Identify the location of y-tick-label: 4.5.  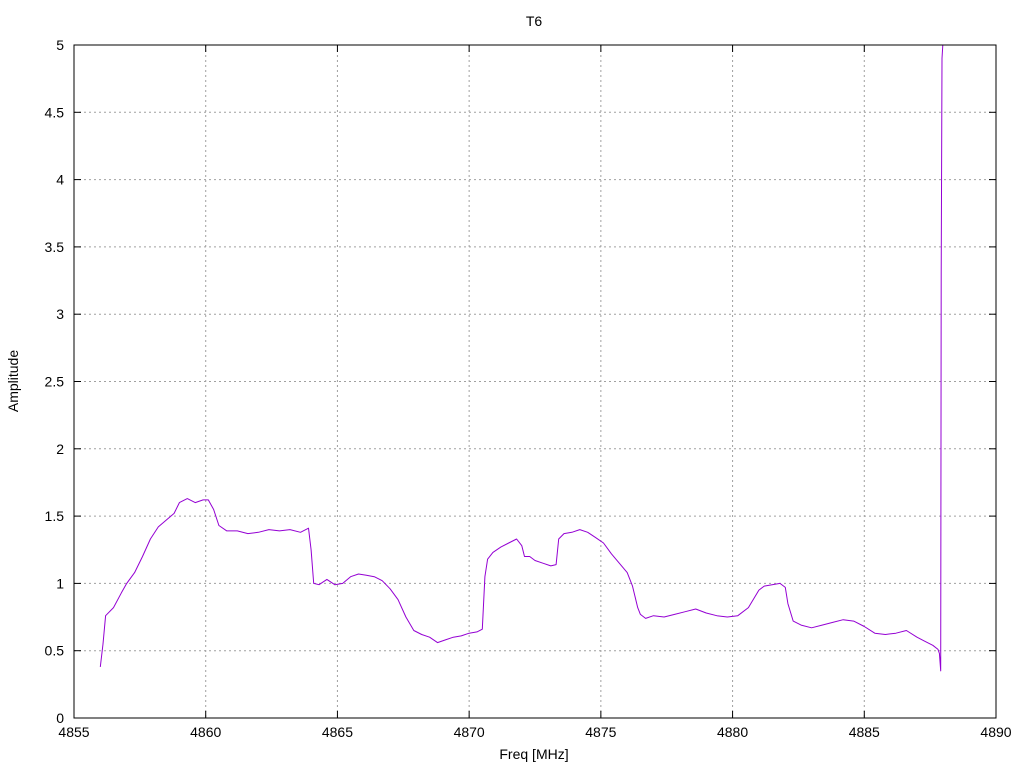
(55, 112).